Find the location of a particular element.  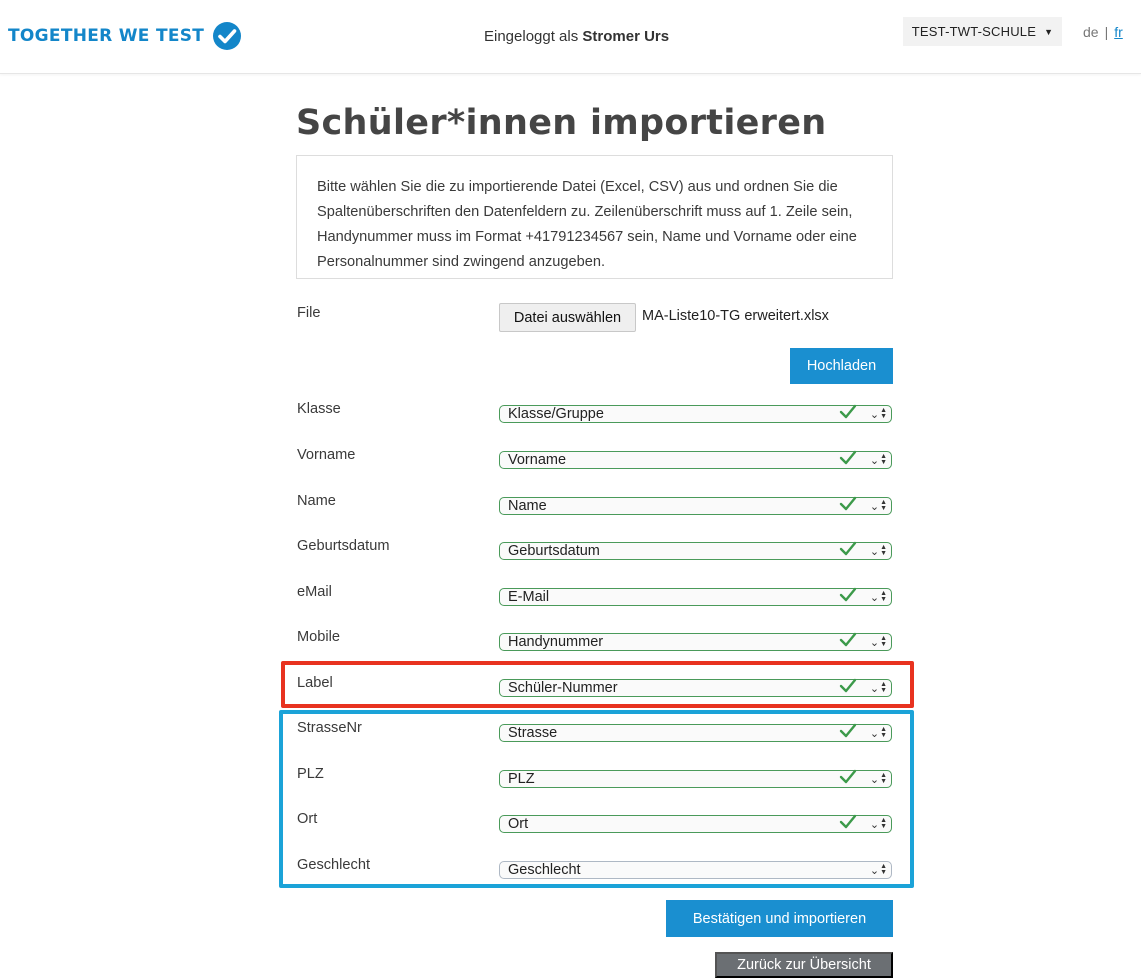

select-value: Vorname is located at coordinates (537, 460).